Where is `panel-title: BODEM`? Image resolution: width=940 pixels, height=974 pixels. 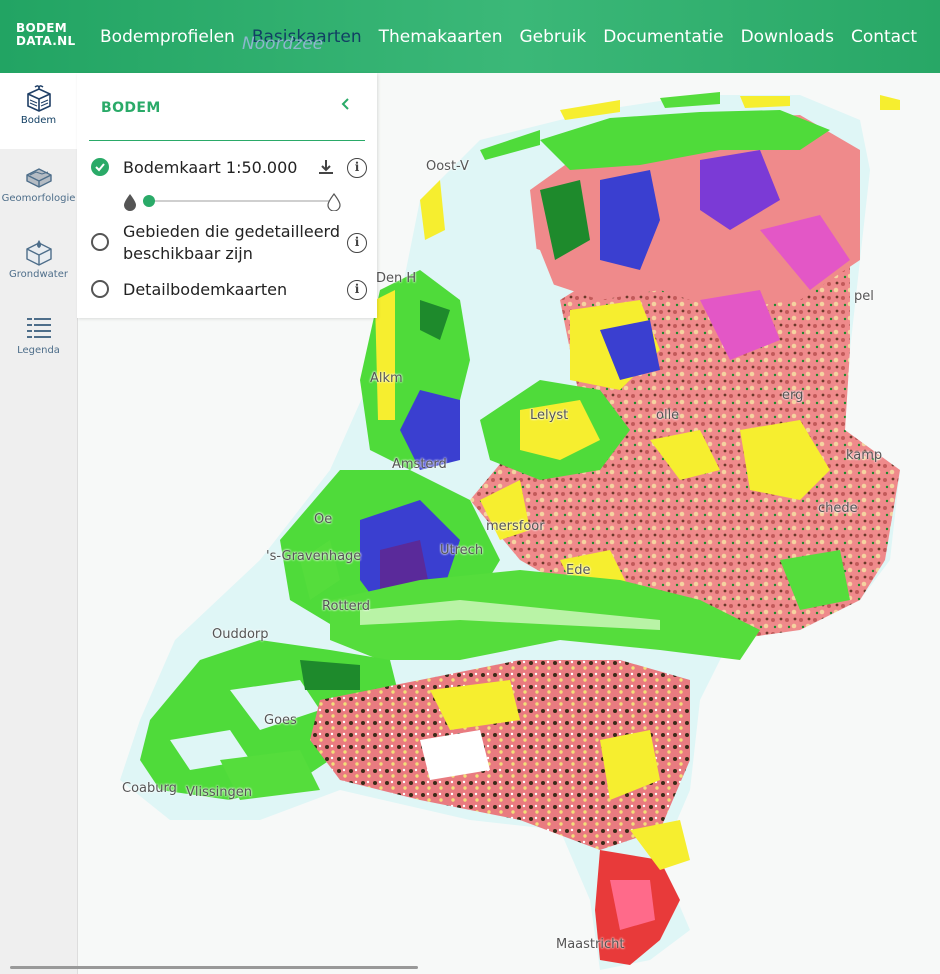
panel-title: BODEM is located at coordinates (131, 108).